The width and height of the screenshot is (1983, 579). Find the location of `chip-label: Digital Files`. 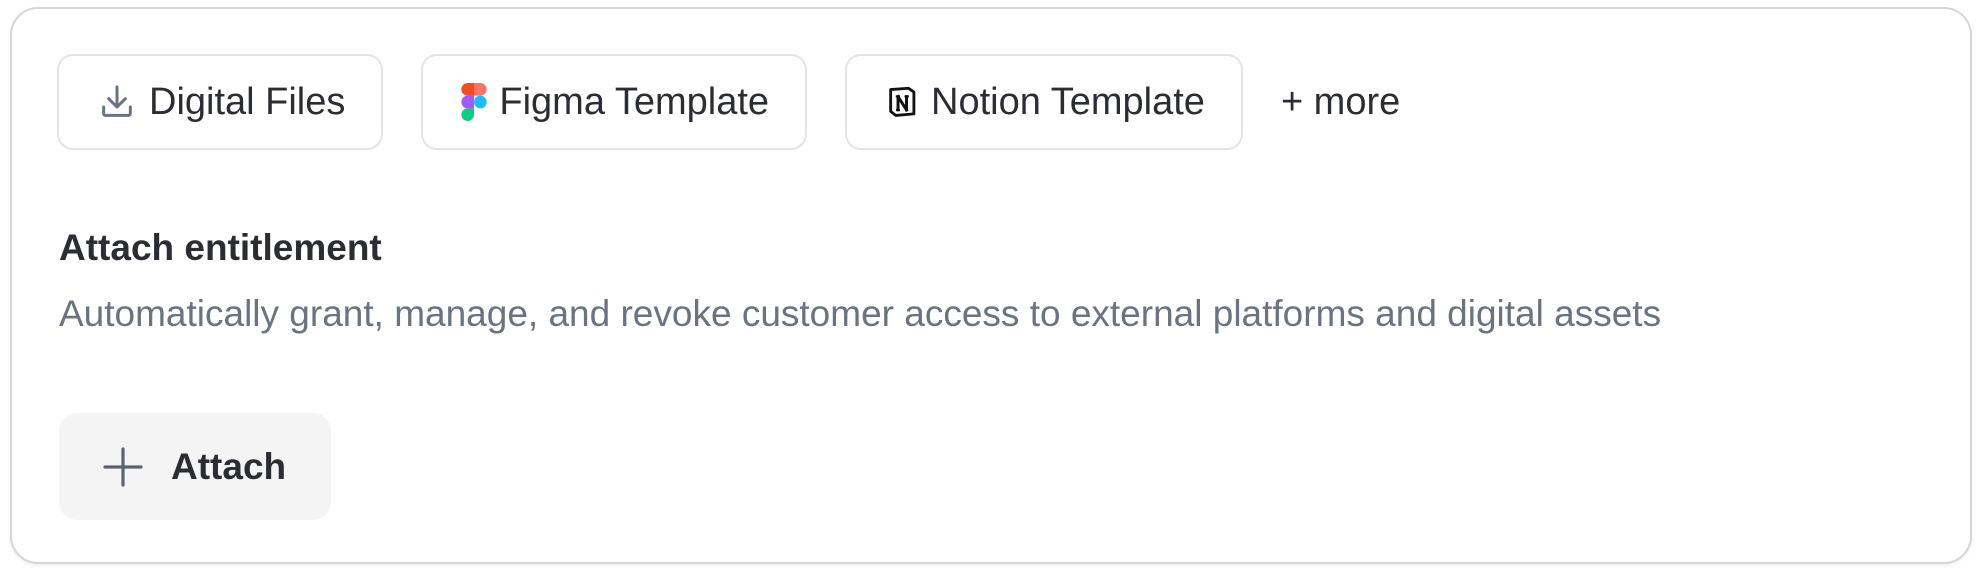

chip-label: Digital Files is located at coordinates (247, 101).